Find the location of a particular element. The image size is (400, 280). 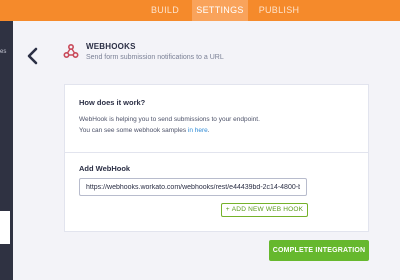

samples-link: in here is located at coordinates (198, 130).